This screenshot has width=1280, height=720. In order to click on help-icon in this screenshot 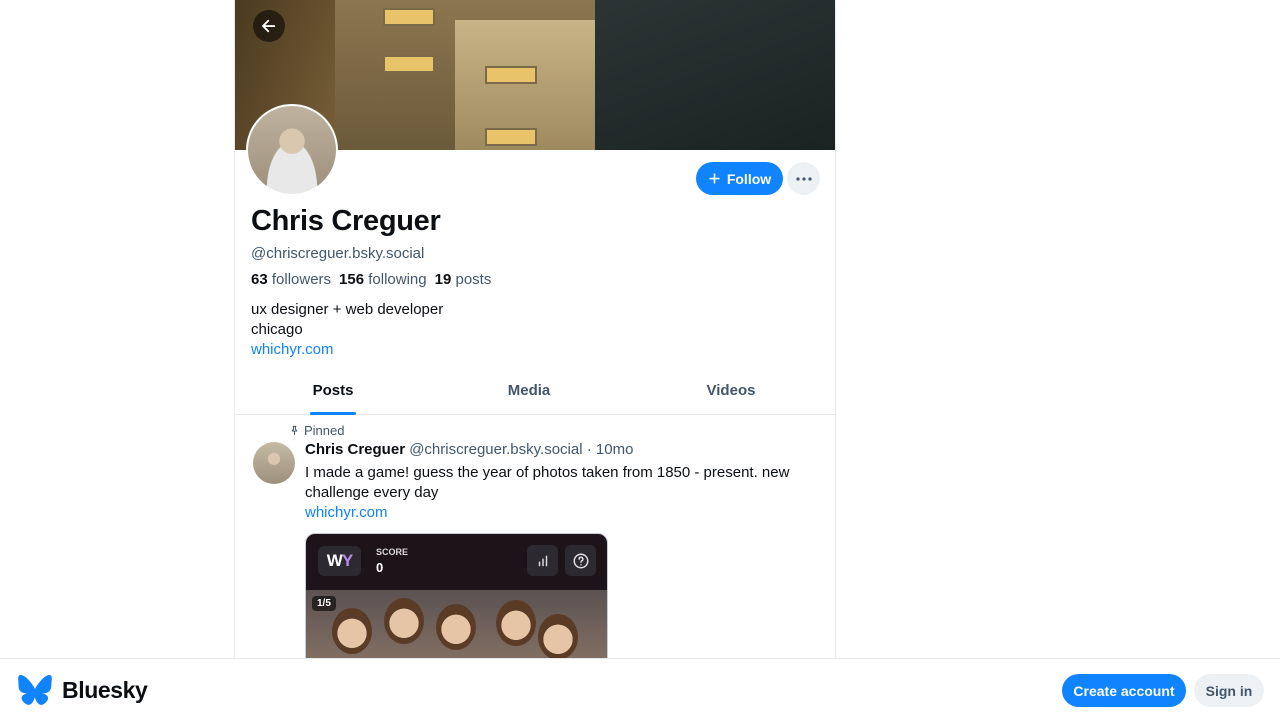, I will do `click(580, 560)`.